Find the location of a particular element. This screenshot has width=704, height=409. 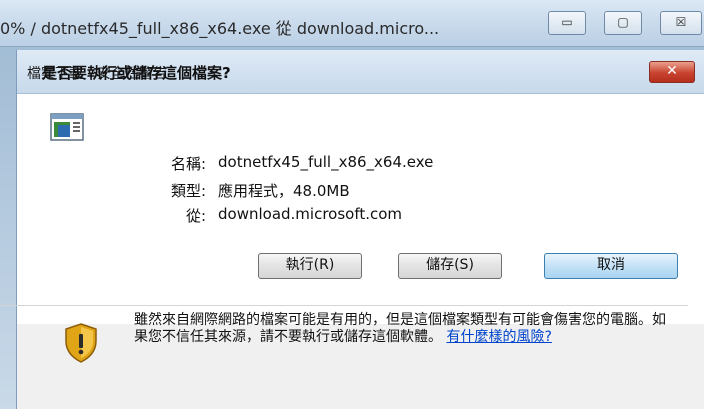

file-name-value: dotnetfx45_full_x86_x64.exe is located at coordinates (326, 162).